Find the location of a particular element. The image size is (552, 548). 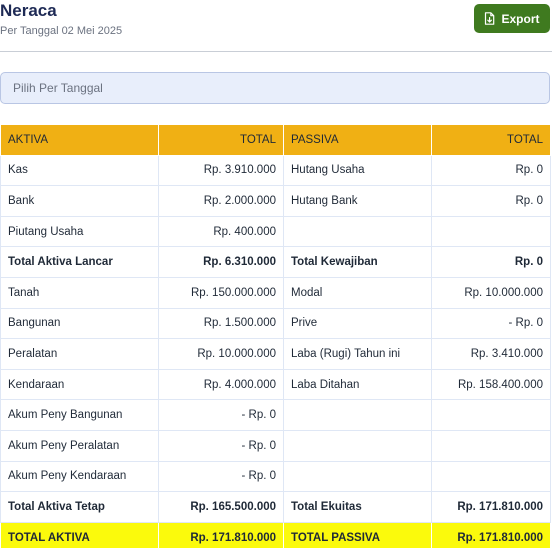

aktiva-amount: Rp. 6.310.000 is located at coordinates (221, 262).